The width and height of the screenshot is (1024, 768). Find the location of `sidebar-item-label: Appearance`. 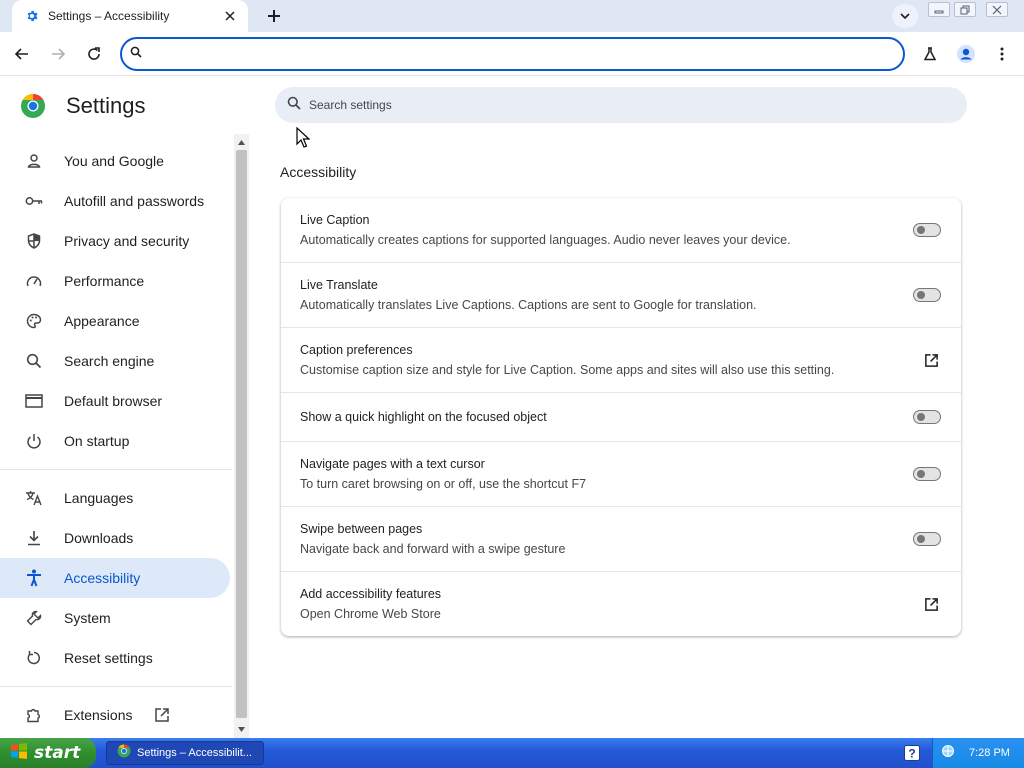

sidebar-item-label: Appearance is located at coordinates (102, 321).